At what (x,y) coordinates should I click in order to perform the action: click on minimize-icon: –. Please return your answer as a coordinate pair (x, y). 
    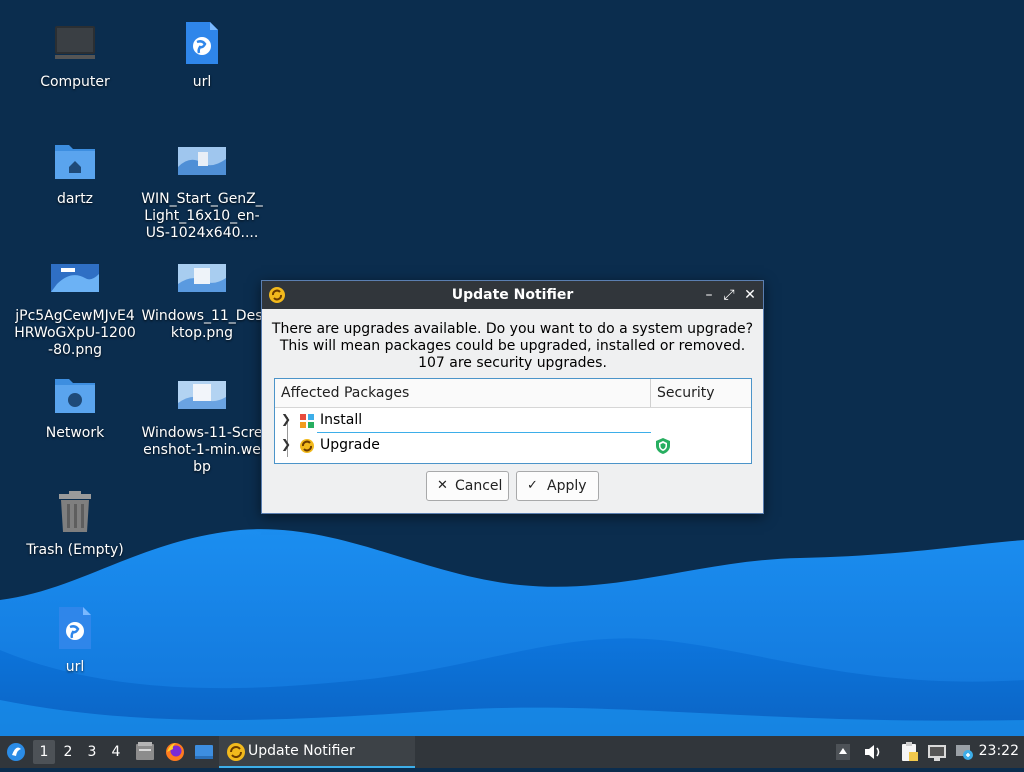
    Looking at the image, I should click on (709, 295).